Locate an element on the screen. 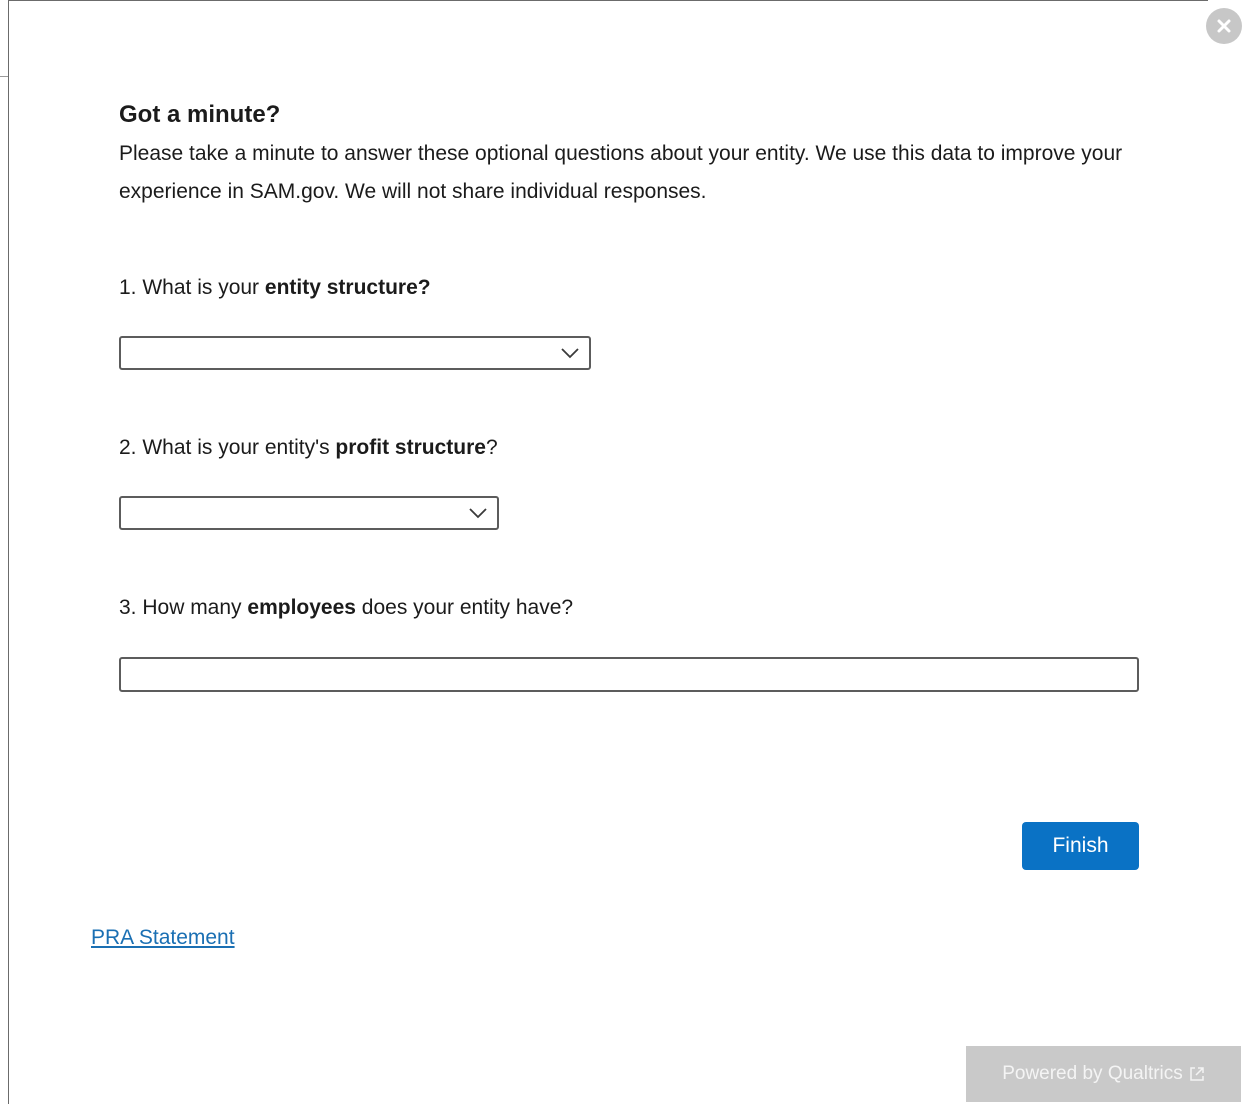 This screenshot has height=1104, width=1245. frame-divider is located at coordinates (4, 76).